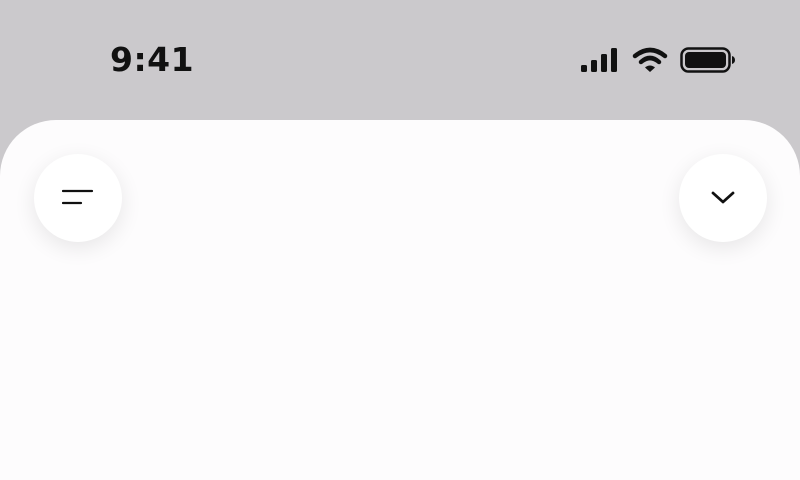  What do you see at coordinates (152, 59) in the screenshot?
I see `status-time: 9:41` at bounding box center [152, 59].